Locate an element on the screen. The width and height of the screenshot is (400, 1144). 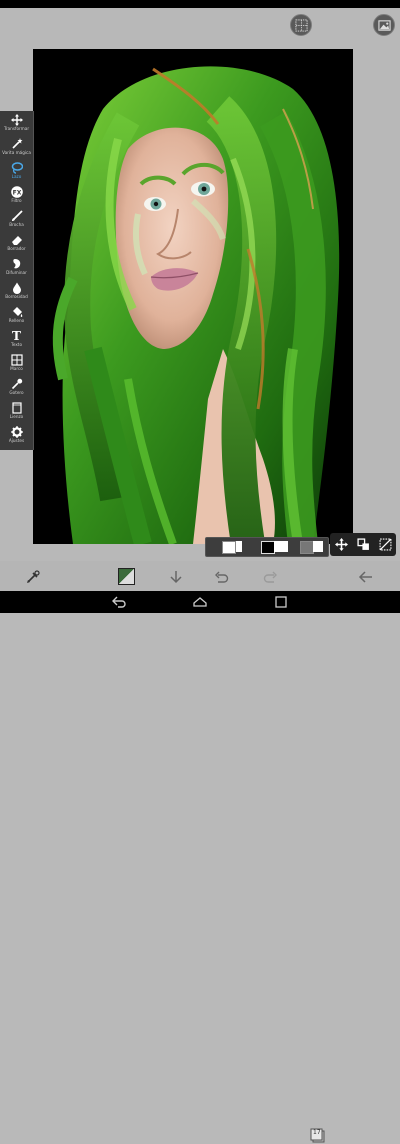
lasso-icon is located at coordinates (16, 168).